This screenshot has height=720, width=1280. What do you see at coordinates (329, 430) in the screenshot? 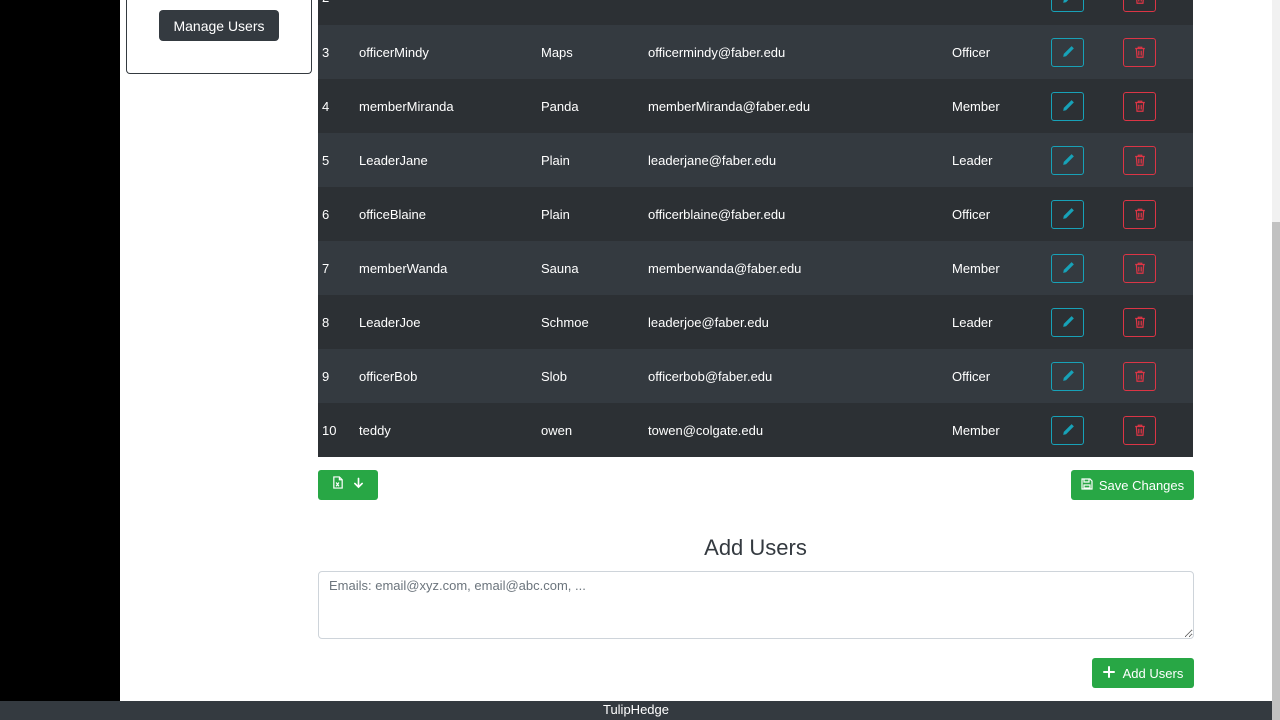
I see `user-id-cell: 10` at bounding box center [329, 430].